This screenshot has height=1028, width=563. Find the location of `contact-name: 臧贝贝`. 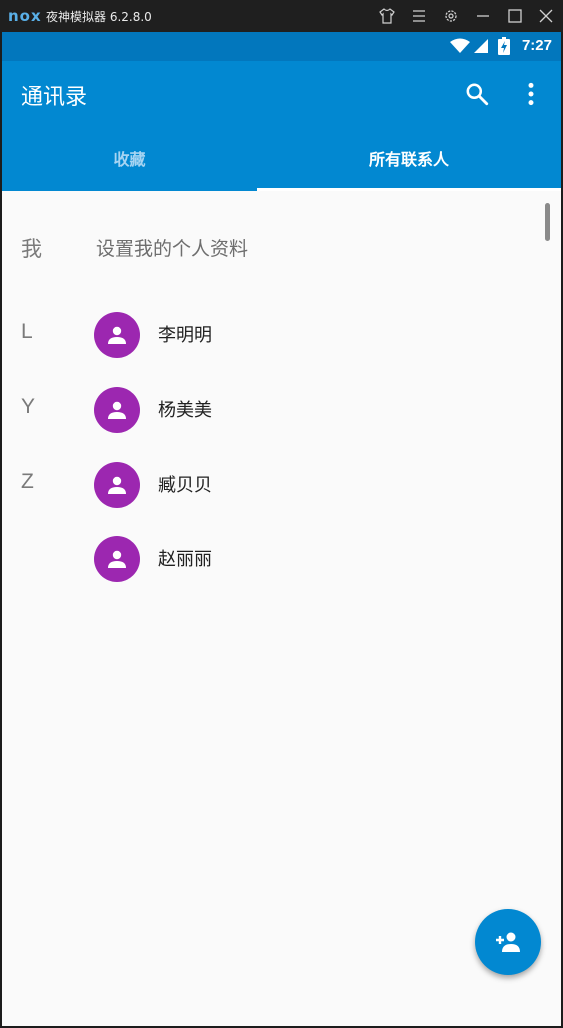

contact-name: 臧贝贝 is located at coordinates (185, 485).